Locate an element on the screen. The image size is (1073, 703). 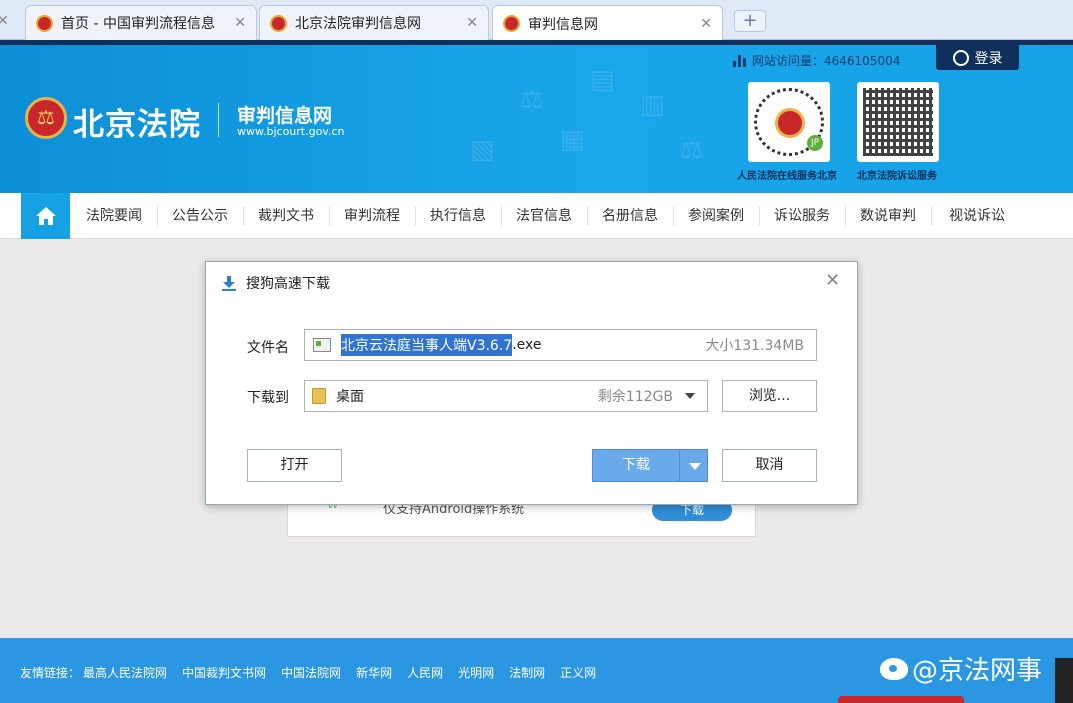
nav-item-litigation-services: 诉讼服务 is located at coordinates (802, 216).